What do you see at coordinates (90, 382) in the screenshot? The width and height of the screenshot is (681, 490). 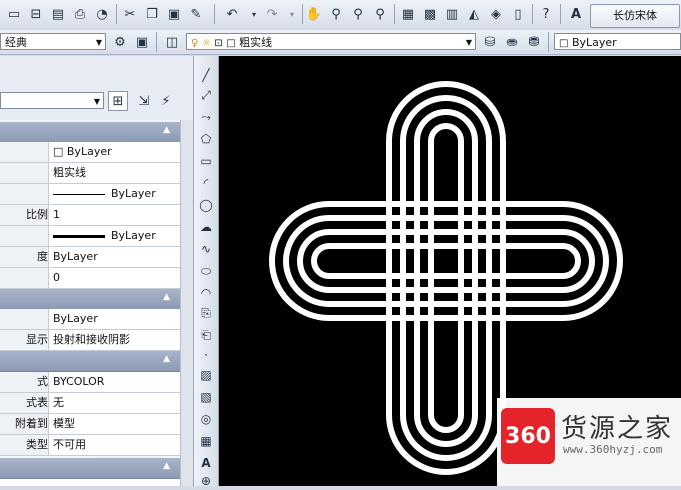 I see `property-row: 式 BYCOLOR` at bounding box center [90, 382].